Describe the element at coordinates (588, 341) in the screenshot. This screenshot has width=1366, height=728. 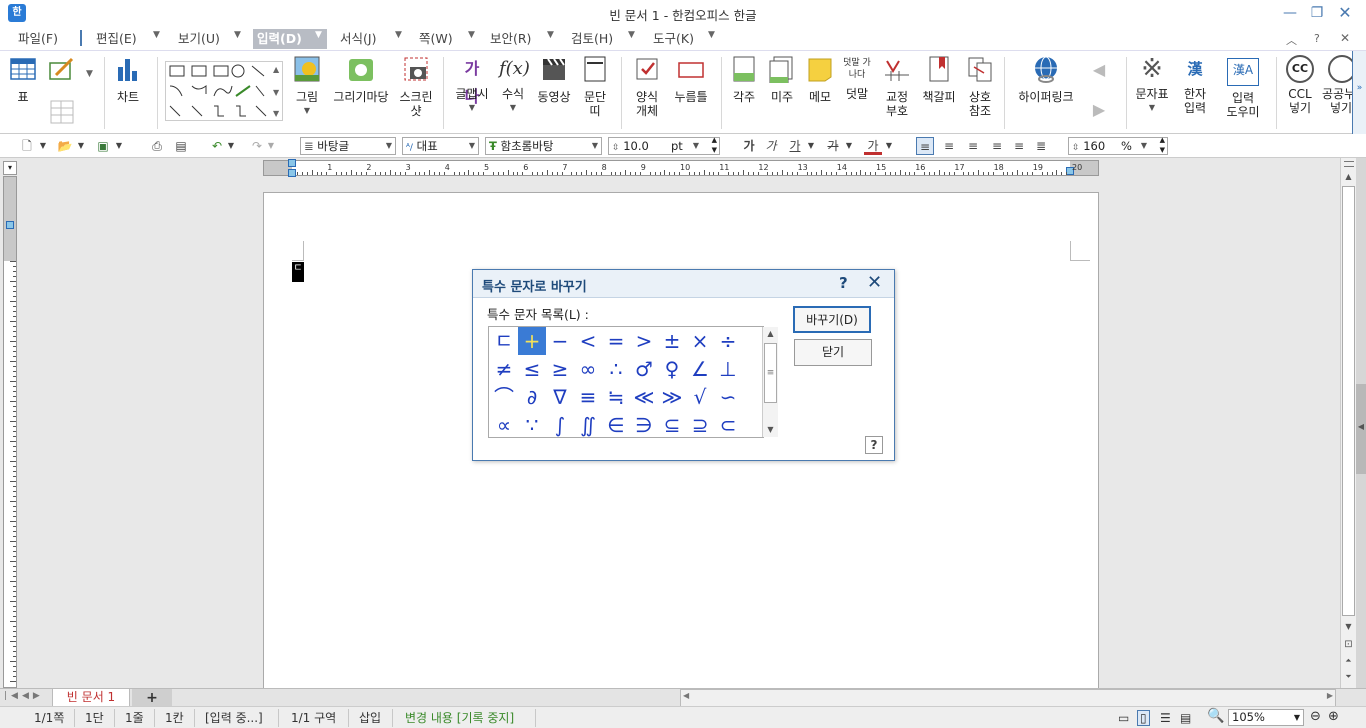
I see `symbol-cell: <` at that location.